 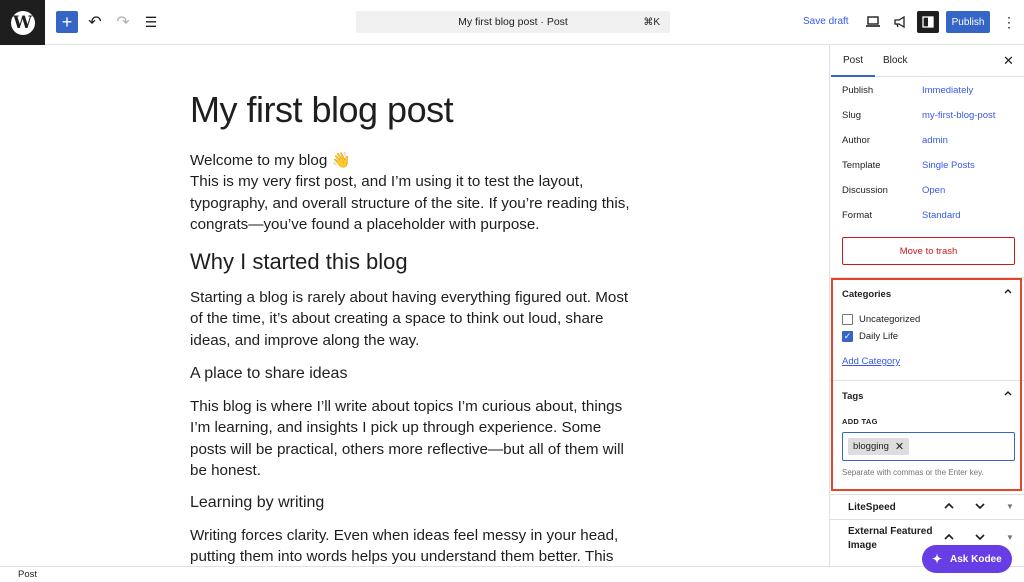 I want to click on tab-post: Post, so click(x=853, y=66).